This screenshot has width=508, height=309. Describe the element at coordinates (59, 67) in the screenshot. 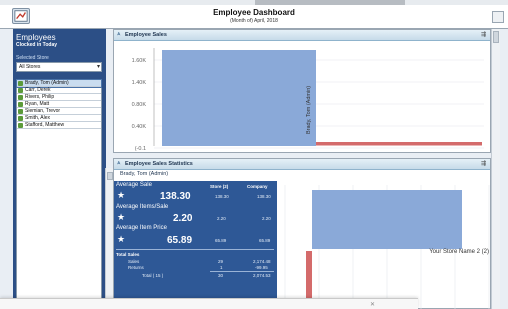

I see `store-select: All Stores ▾` at that location.